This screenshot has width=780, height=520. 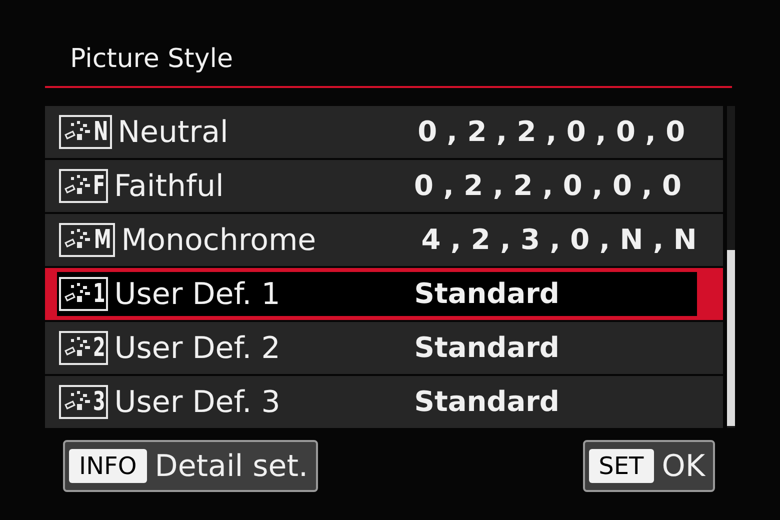 I want to click on picture-style-icon: N, so click(x=85, y=132).